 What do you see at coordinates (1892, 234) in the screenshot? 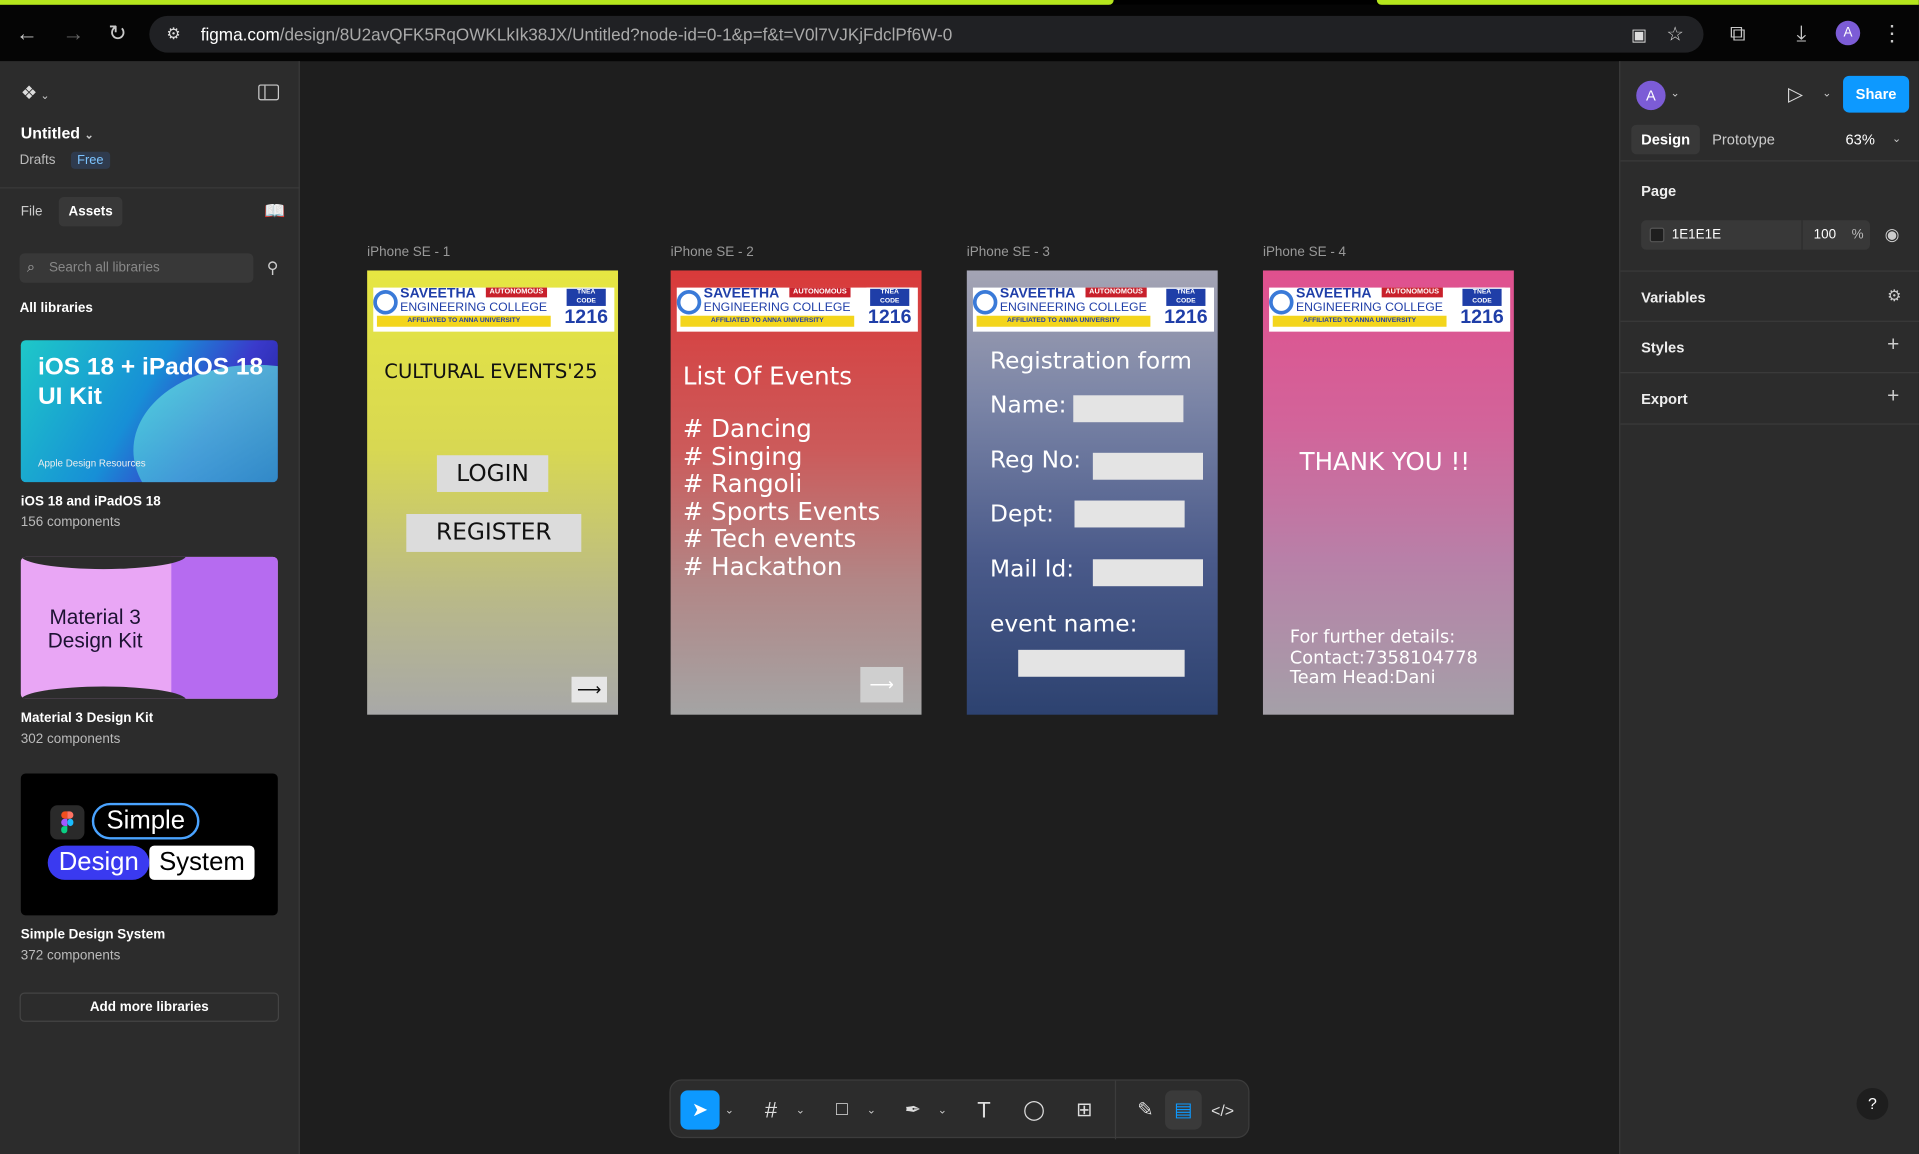
I see `visibility-eye-icon: ◉` at bounding box center [1892, 234].